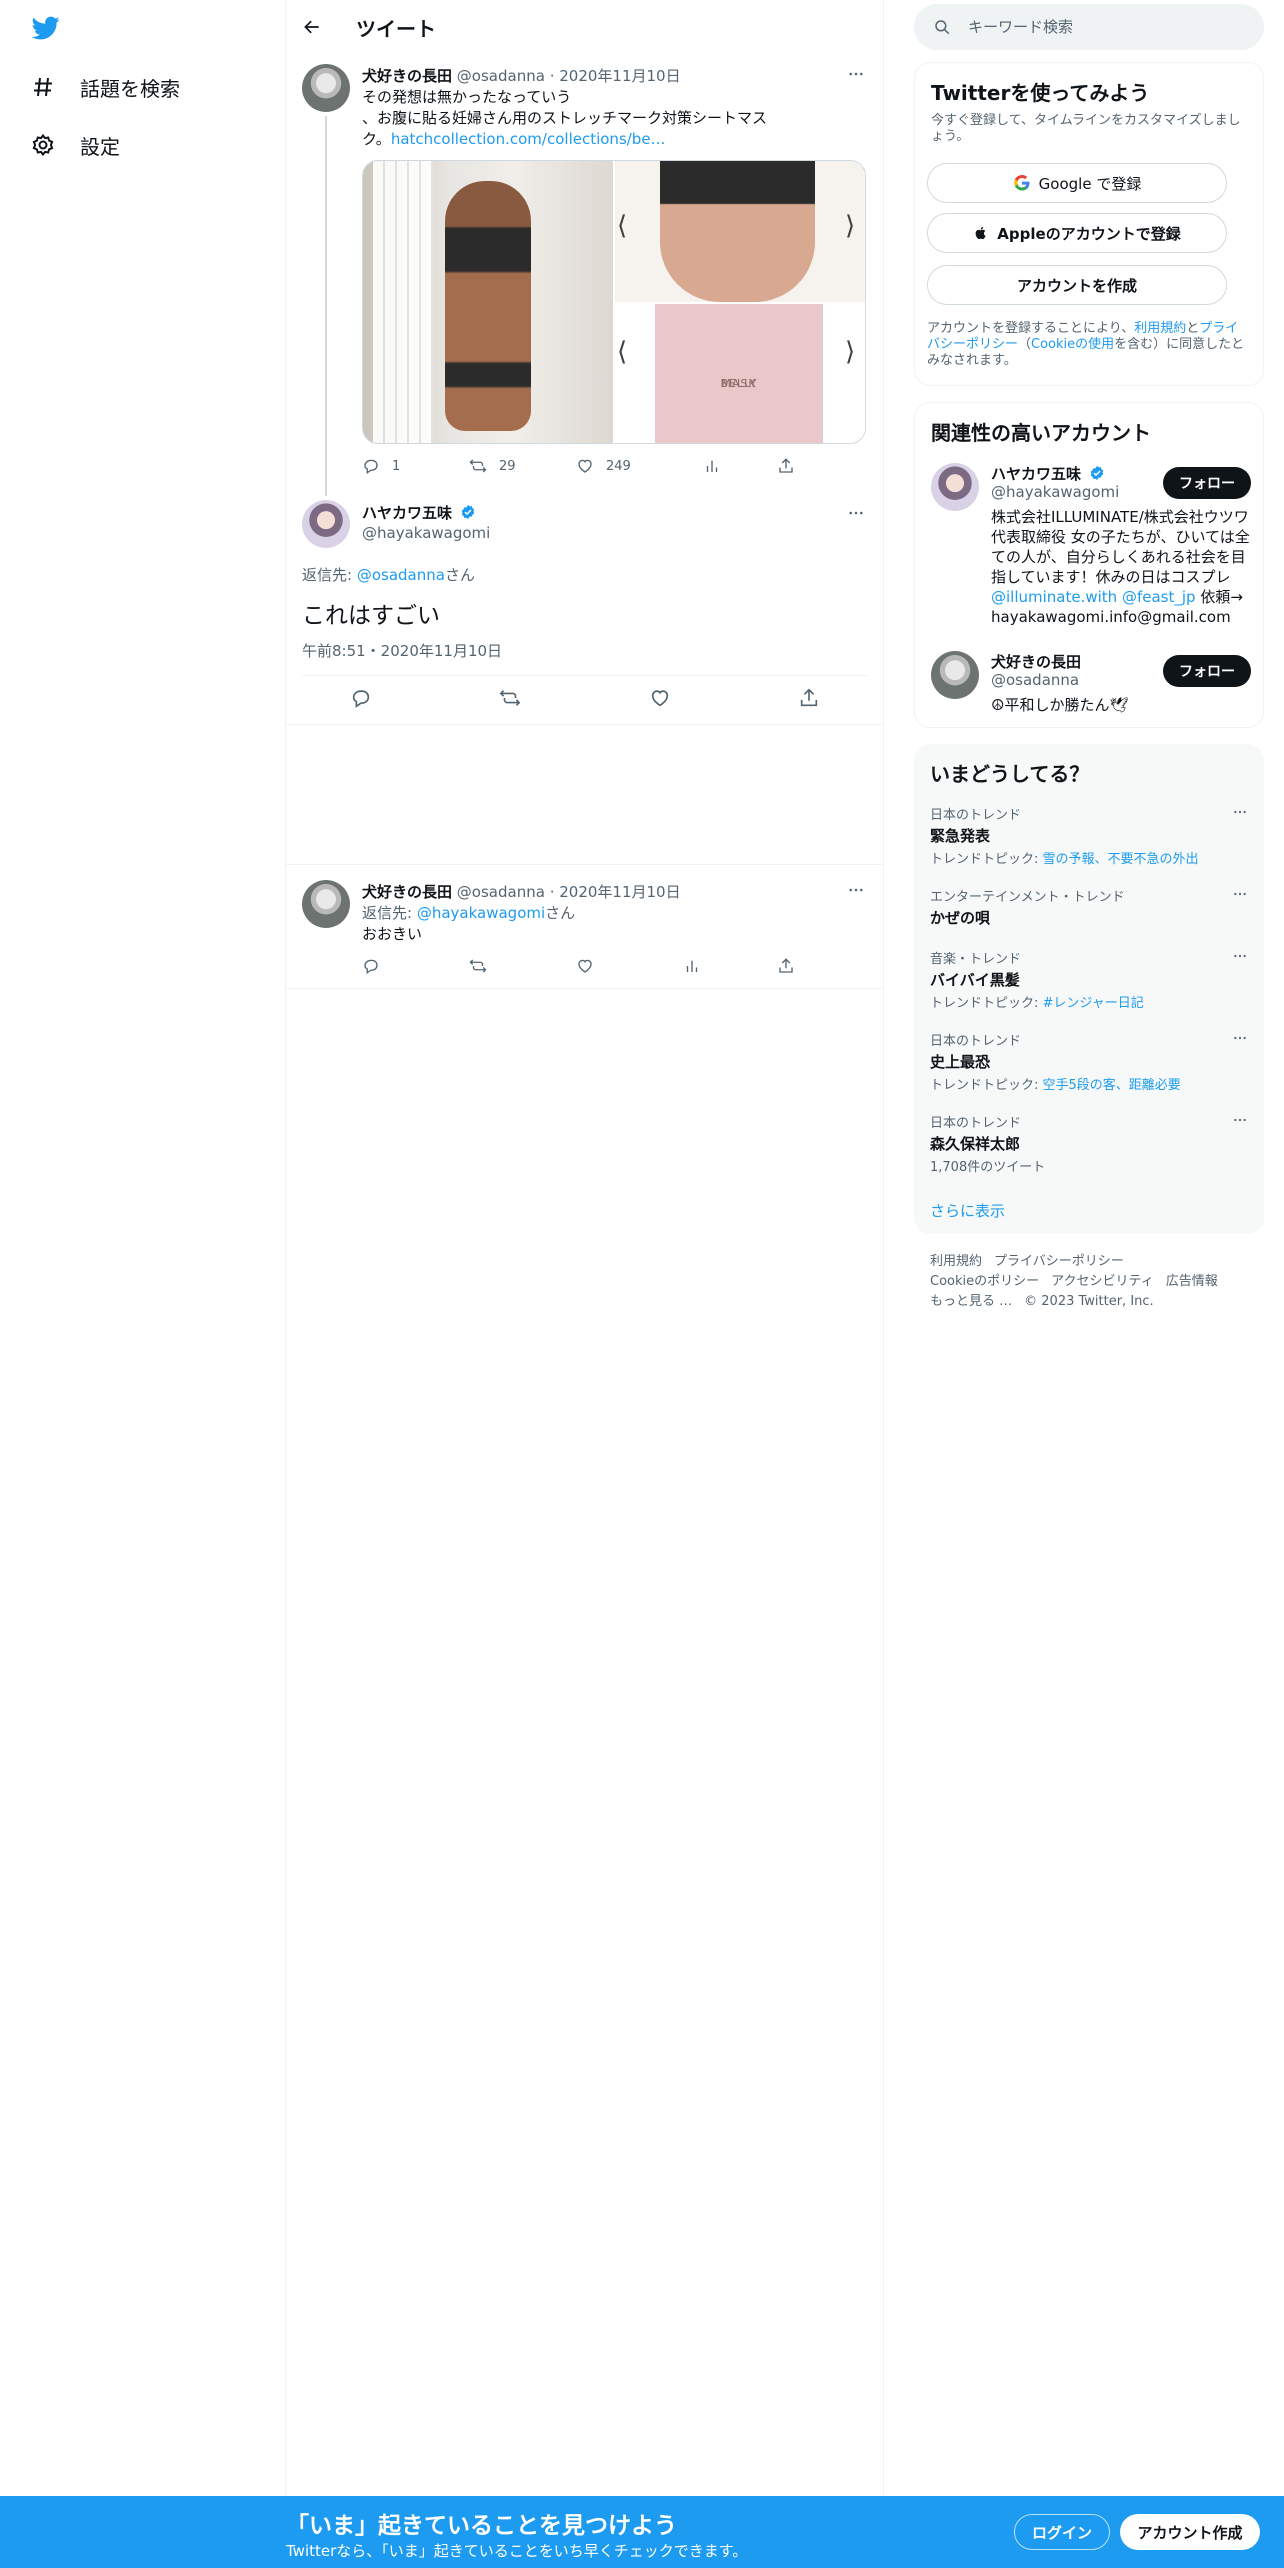 The width and height of the screenshot is (1284, 2568). Describe the element at coordinates (976, 1041) in the screenshot. I see `trend-context: 日本のトレンド` at that location.